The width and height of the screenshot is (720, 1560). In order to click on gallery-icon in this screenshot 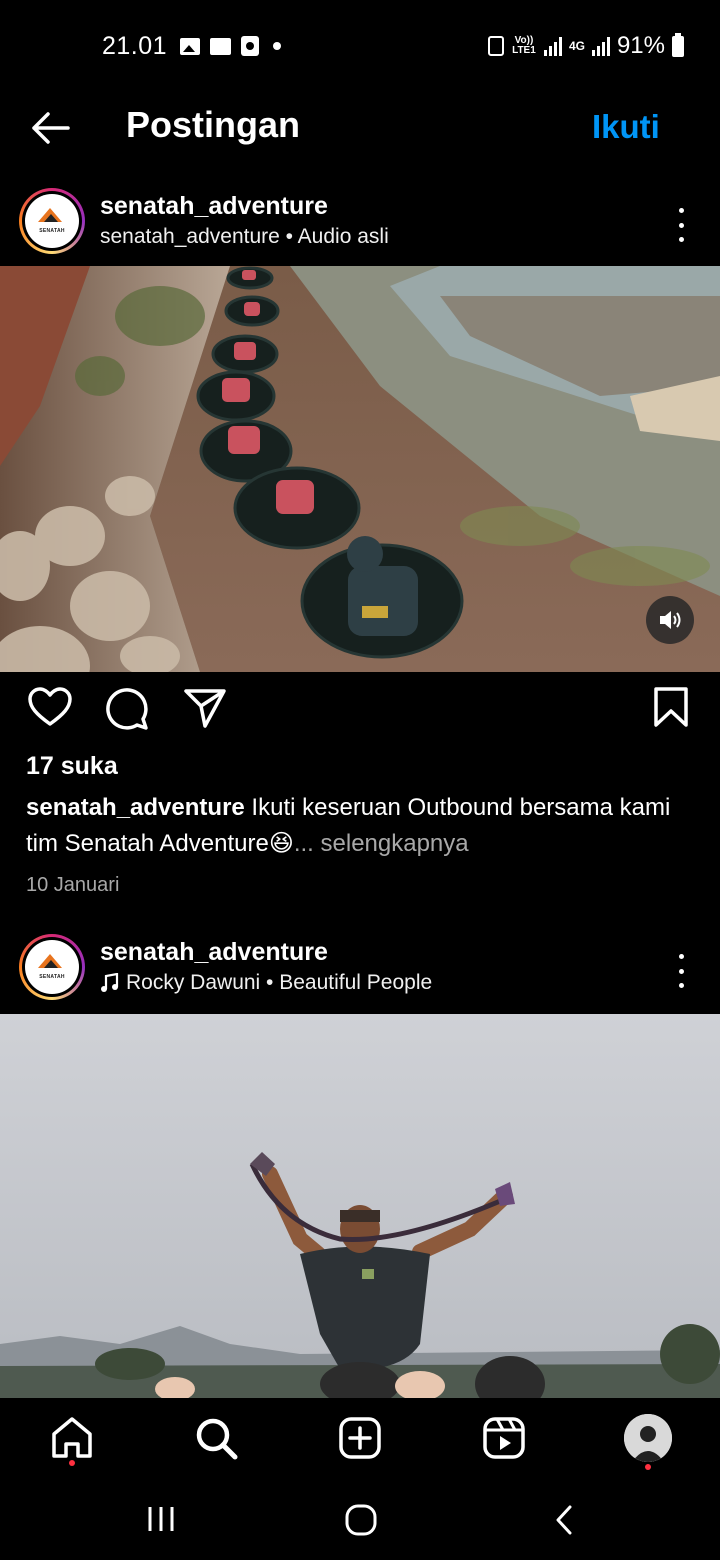, I will do `click(190, 46)`.